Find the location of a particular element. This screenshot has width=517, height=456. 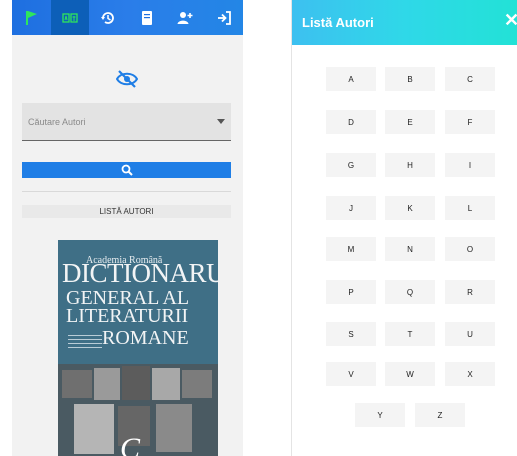

dialog-header: Listă Autori ✕ is located at coordinates (404, 22).